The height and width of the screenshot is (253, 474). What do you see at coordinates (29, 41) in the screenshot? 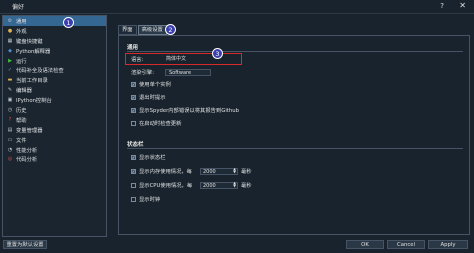
I see `sidebar-item-label: 键盘快捷键` at bounding box center [29, 41].